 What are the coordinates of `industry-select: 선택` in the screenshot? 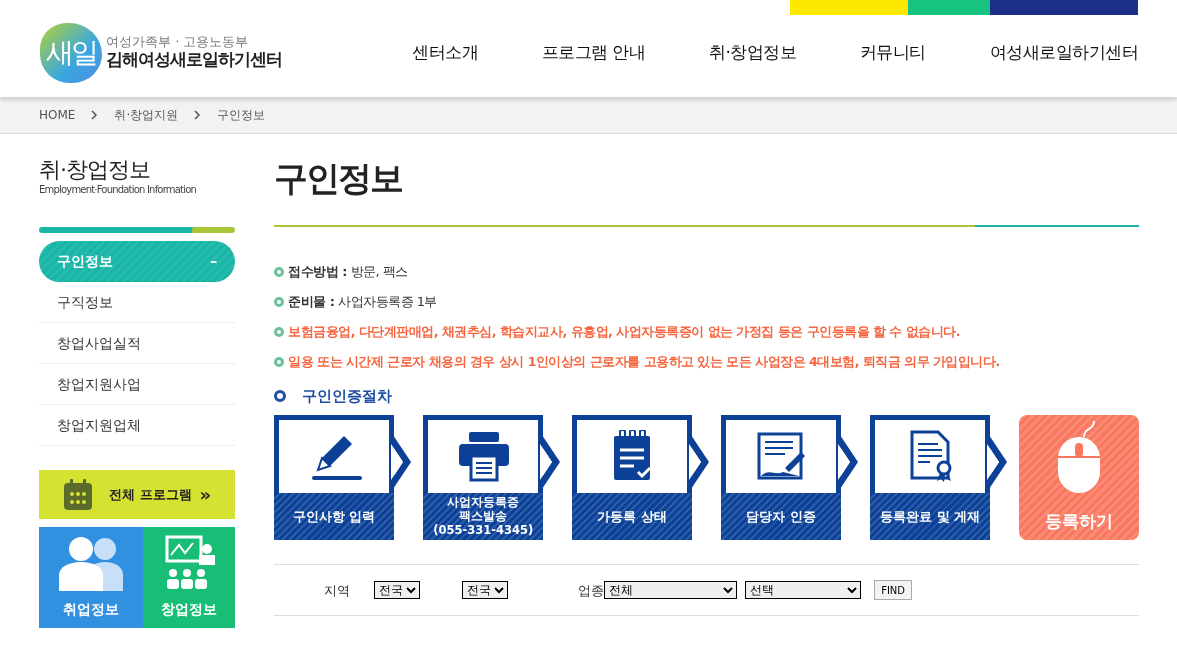 It's located at (803, 590).